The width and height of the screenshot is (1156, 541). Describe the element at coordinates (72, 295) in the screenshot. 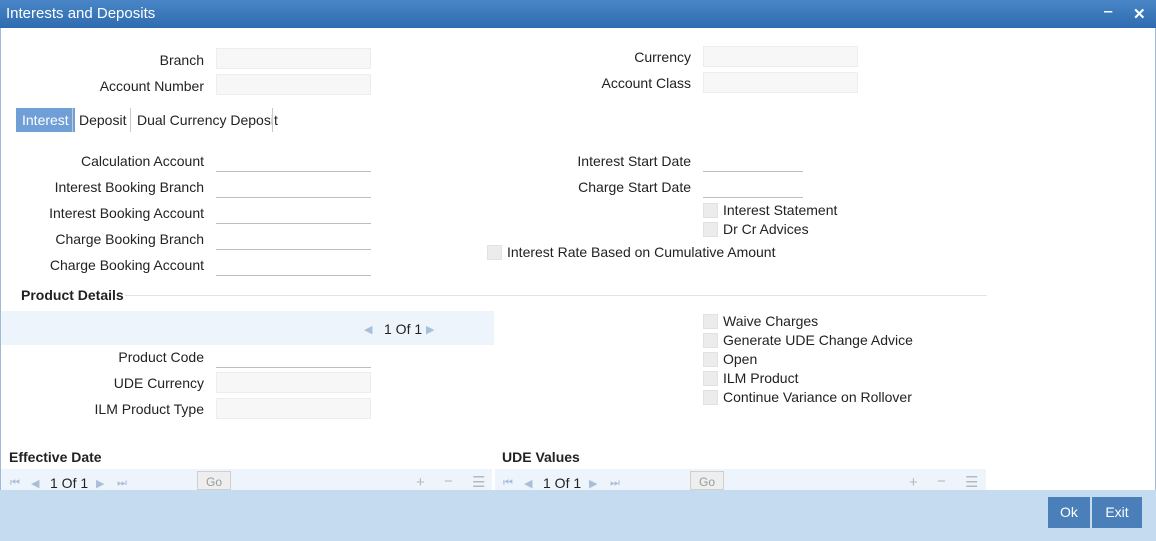

I see `product-details-title: Product Details` at that location.